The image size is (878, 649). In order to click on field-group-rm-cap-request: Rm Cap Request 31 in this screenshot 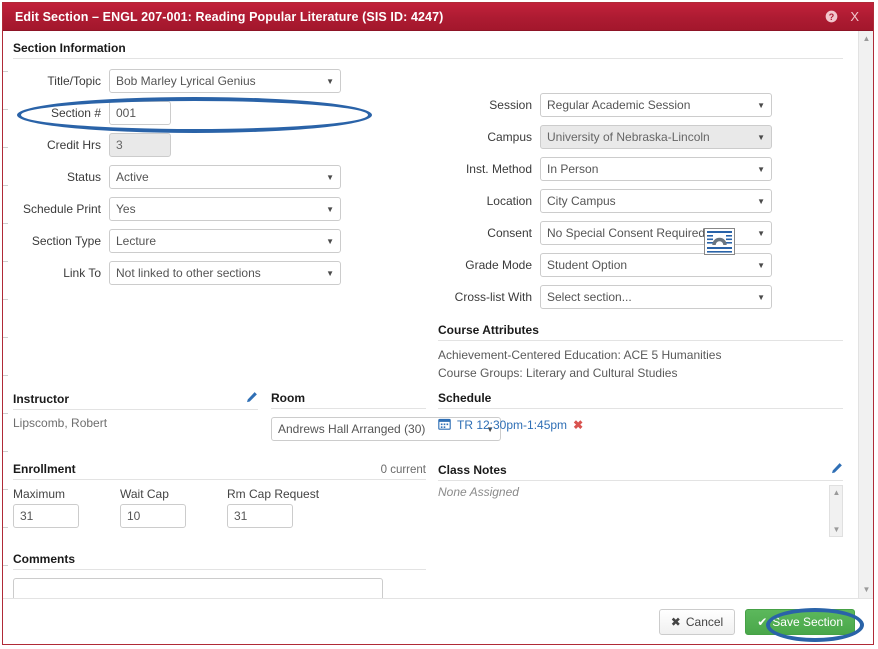, I will do `click(273, 507)`.